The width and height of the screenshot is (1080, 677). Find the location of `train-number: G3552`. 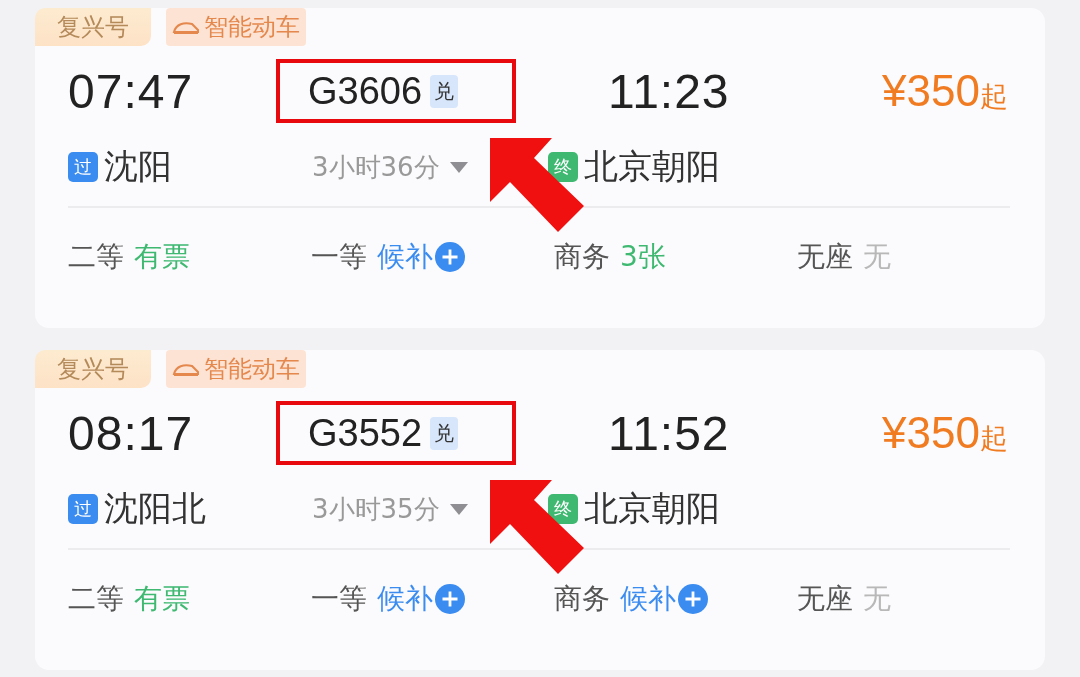

train-number: G3552 is located at coordinates (365, 433).